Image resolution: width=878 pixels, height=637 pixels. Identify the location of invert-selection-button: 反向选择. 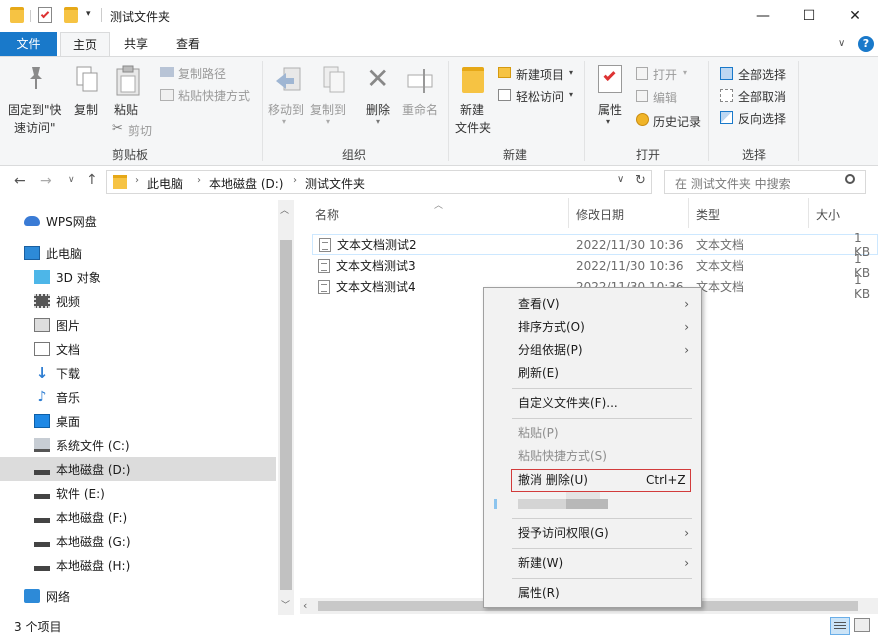
(762, 118).